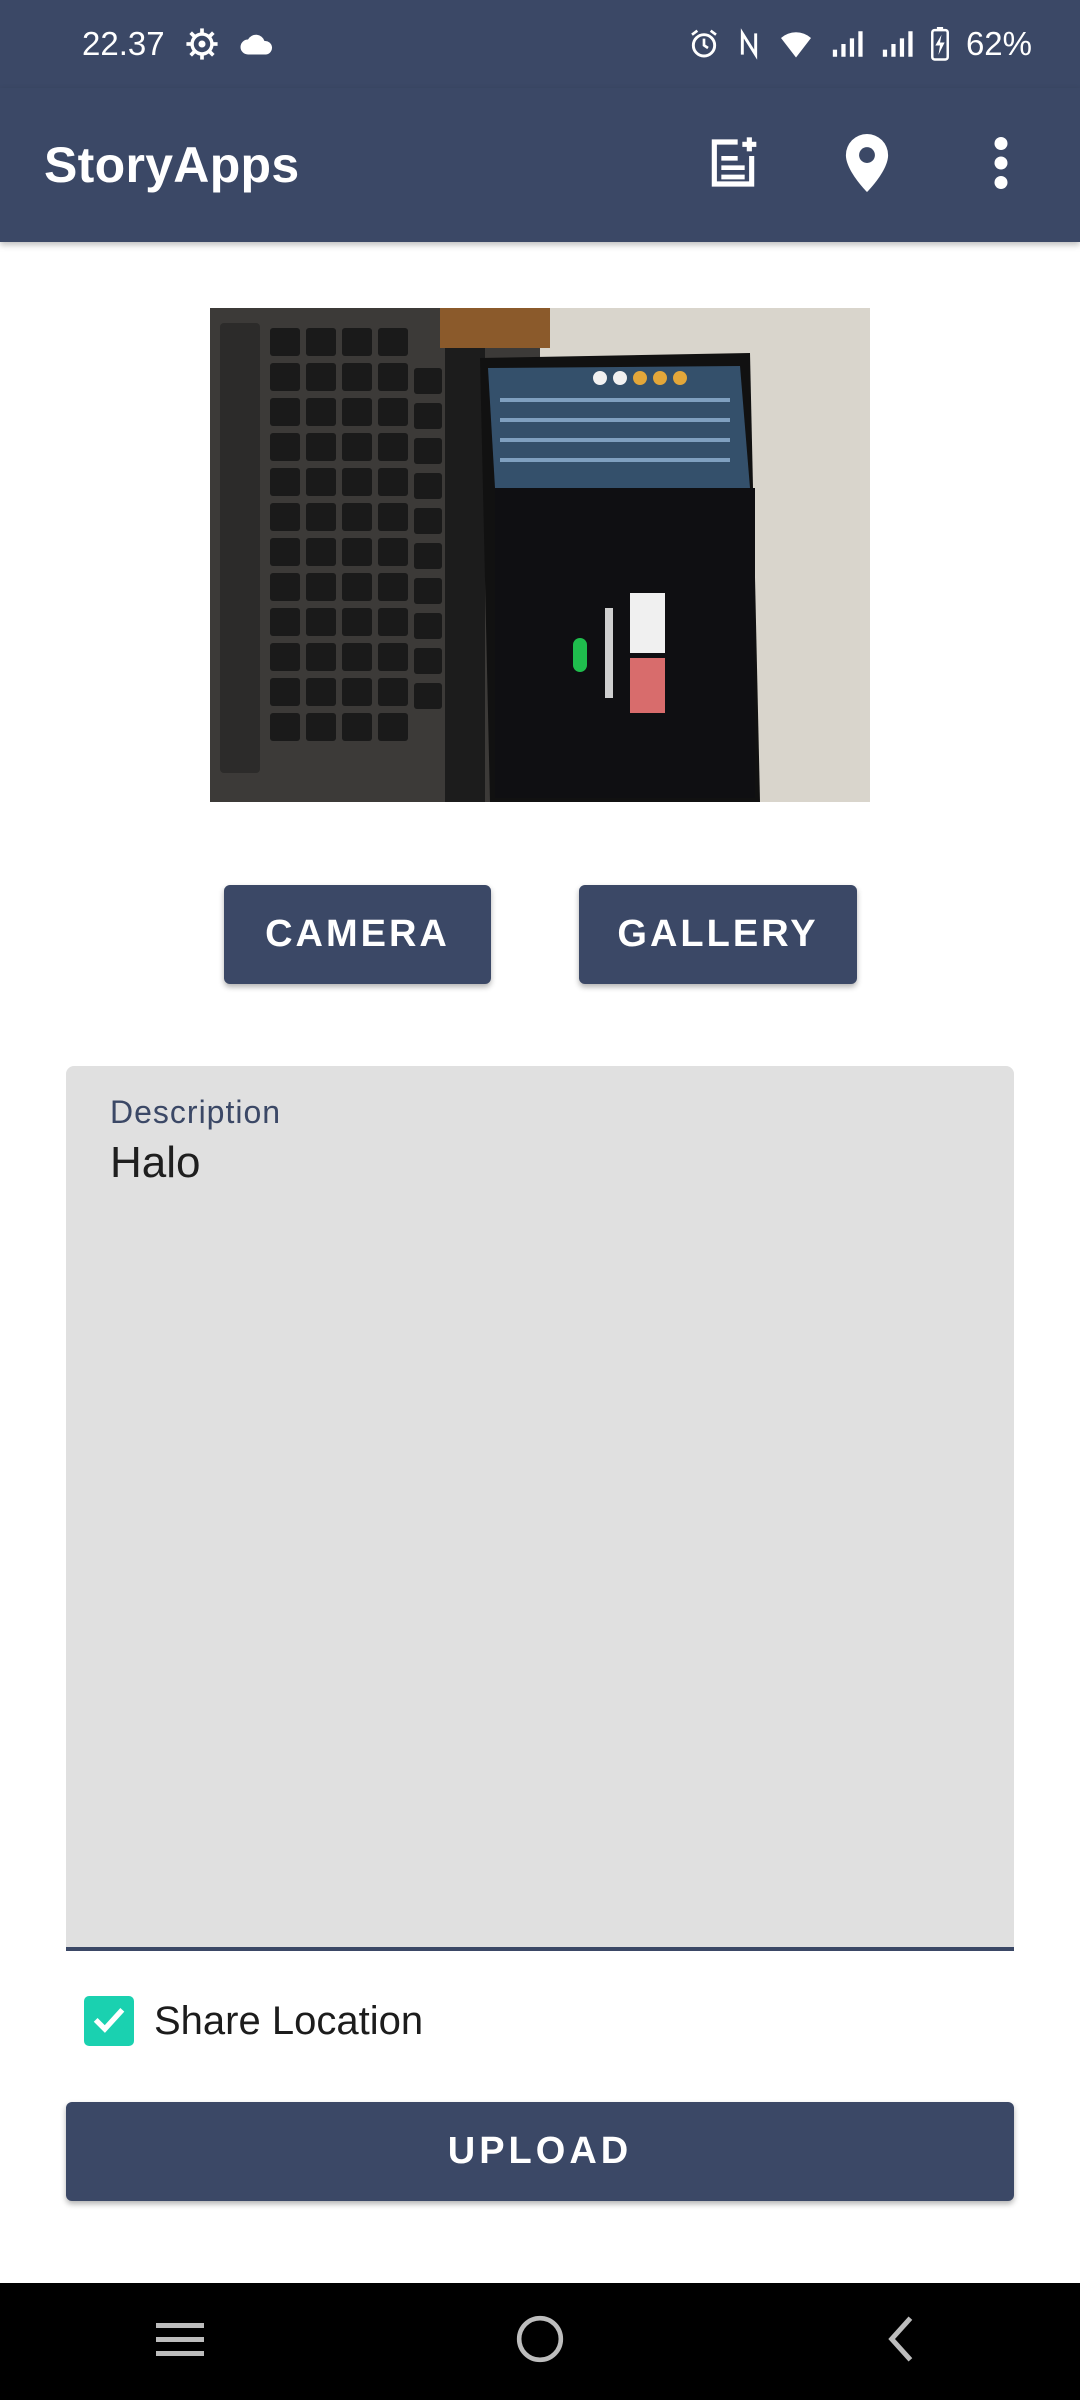  What do you see at coordinates (202, 44) in the screenshot?
I see `gear-icon` at bounding box center [202, 44].